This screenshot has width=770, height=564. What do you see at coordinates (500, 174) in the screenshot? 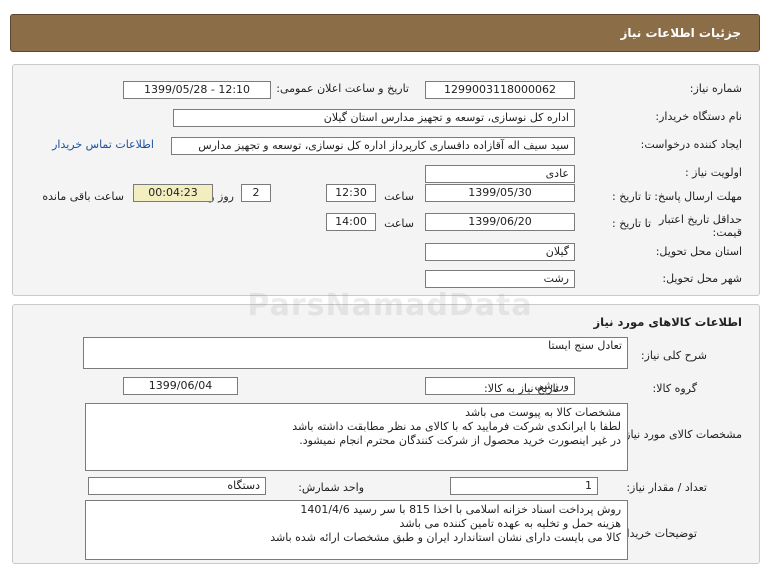
I see `priority-field: عادی` at bounding box center [500, 174].